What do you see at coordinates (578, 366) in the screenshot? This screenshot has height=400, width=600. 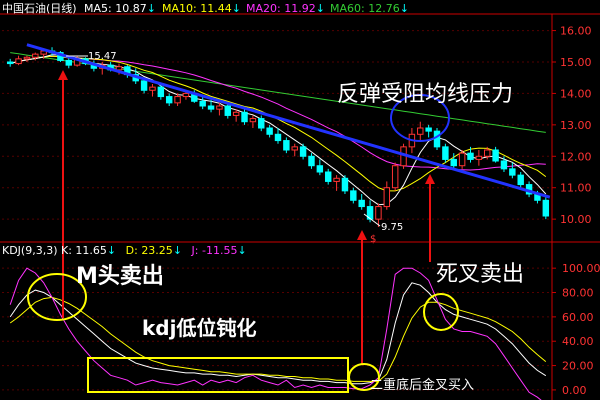 I see `kdj-tick-label: 20.00` at bounding box center [578, 366].